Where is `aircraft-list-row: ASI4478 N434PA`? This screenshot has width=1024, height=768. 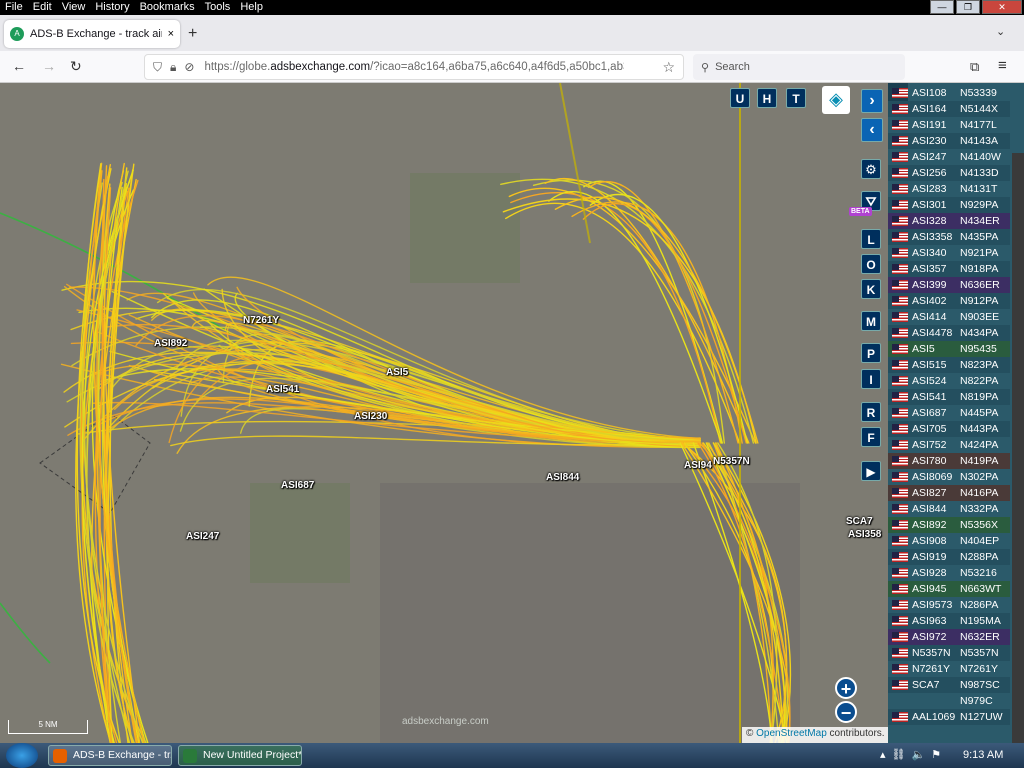
aircraft-list-row: ASI4478 N434PA is located at coordinates (949, 333).